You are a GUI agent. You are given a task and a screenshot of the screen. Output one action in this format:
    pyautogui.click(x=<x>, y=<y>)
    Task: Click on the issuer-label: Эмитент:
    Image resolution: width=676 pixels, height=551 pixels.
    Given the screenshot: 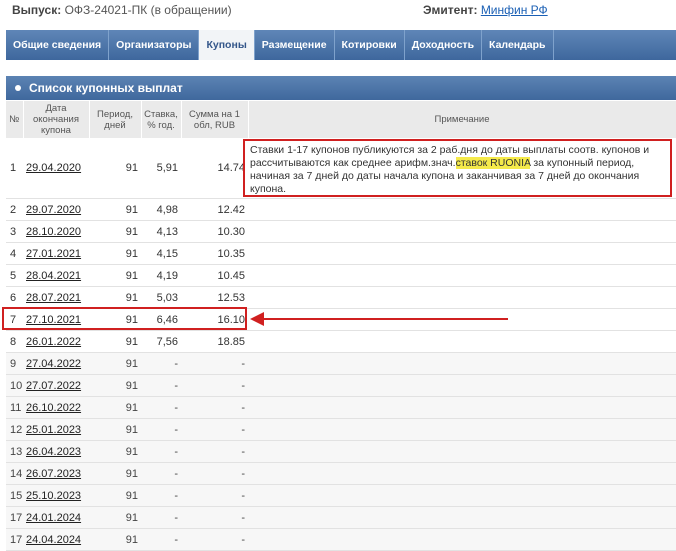 What is the action you would take?
    pyautogui.click(x=450, y=10)
    